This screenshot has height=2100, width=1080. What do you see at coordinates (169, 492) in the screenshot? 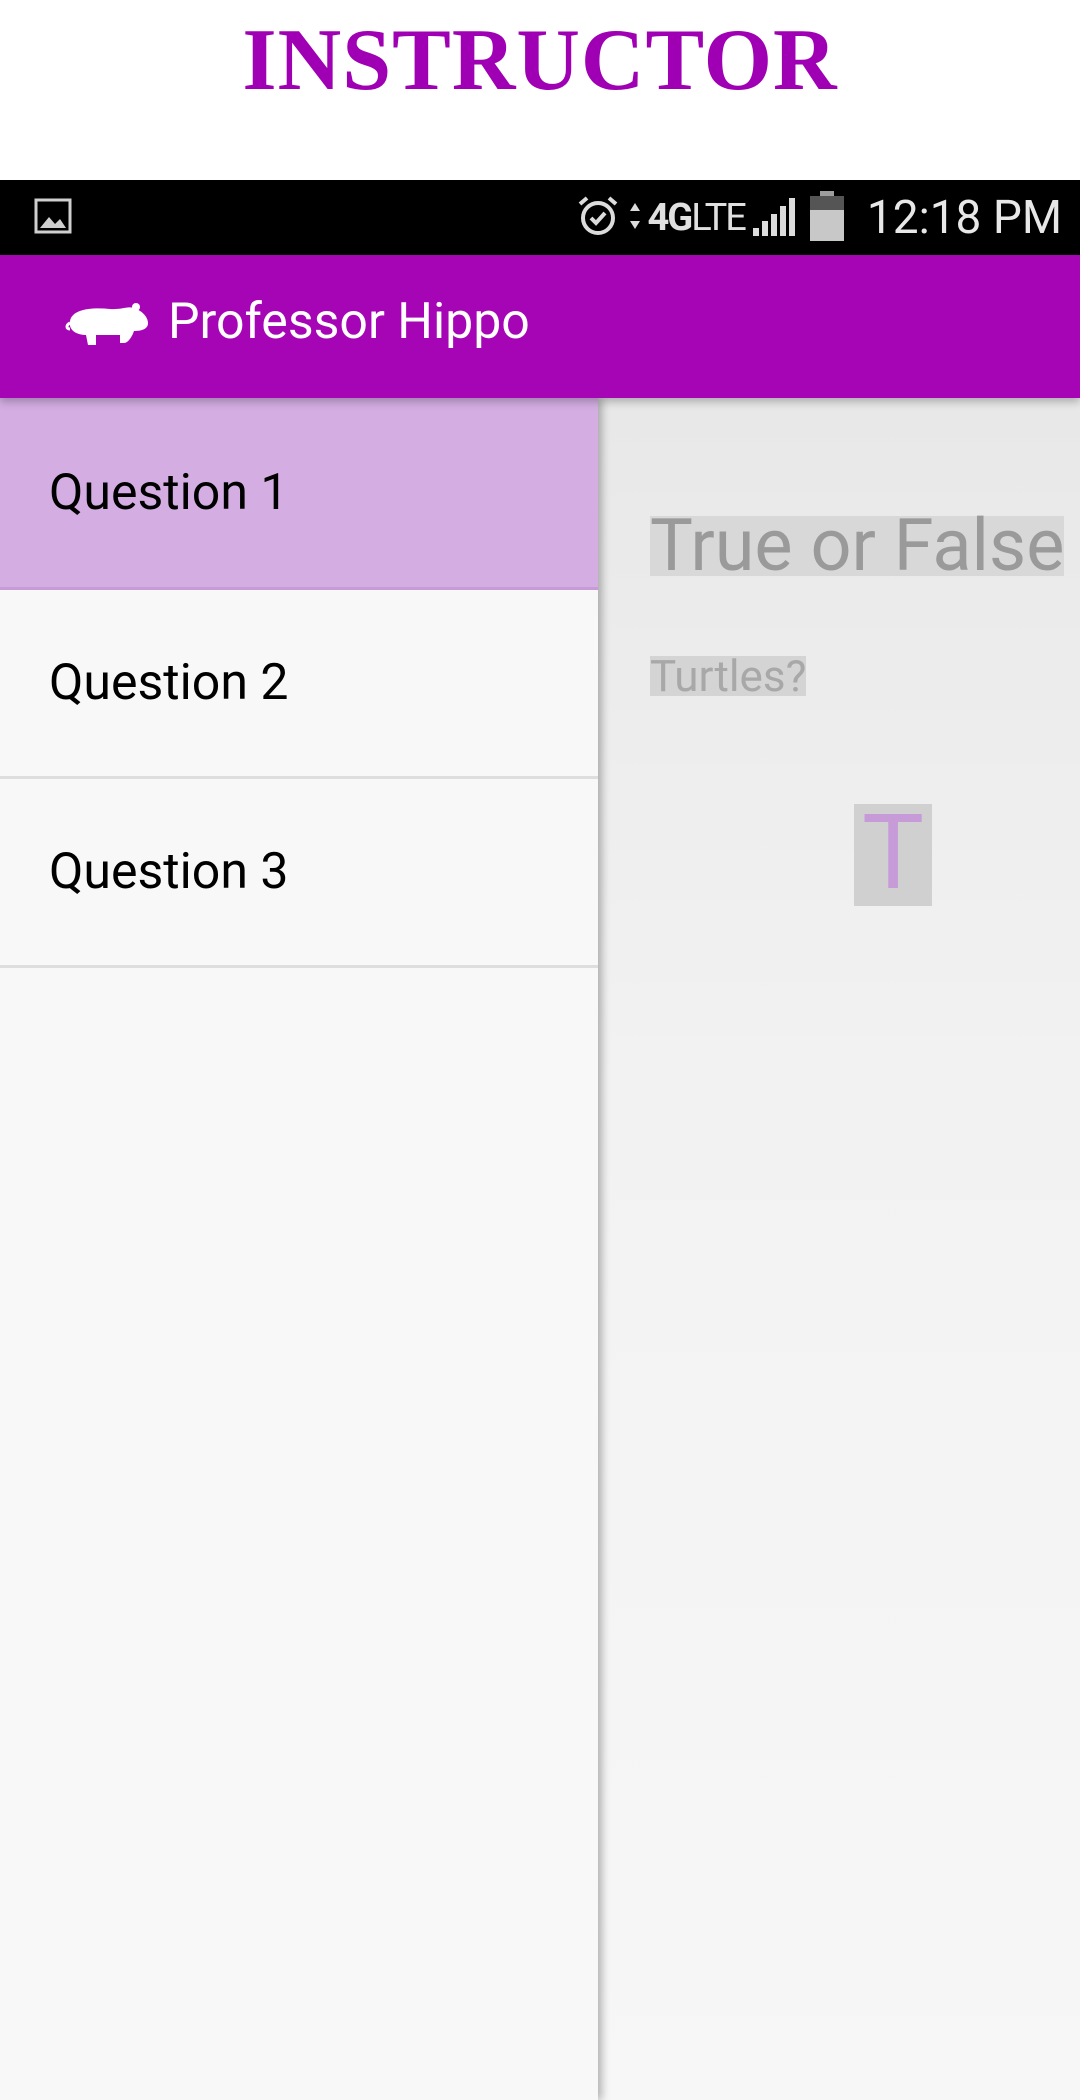
I see `drawer-item-label: Question 1` at bounding box center [169, 492].